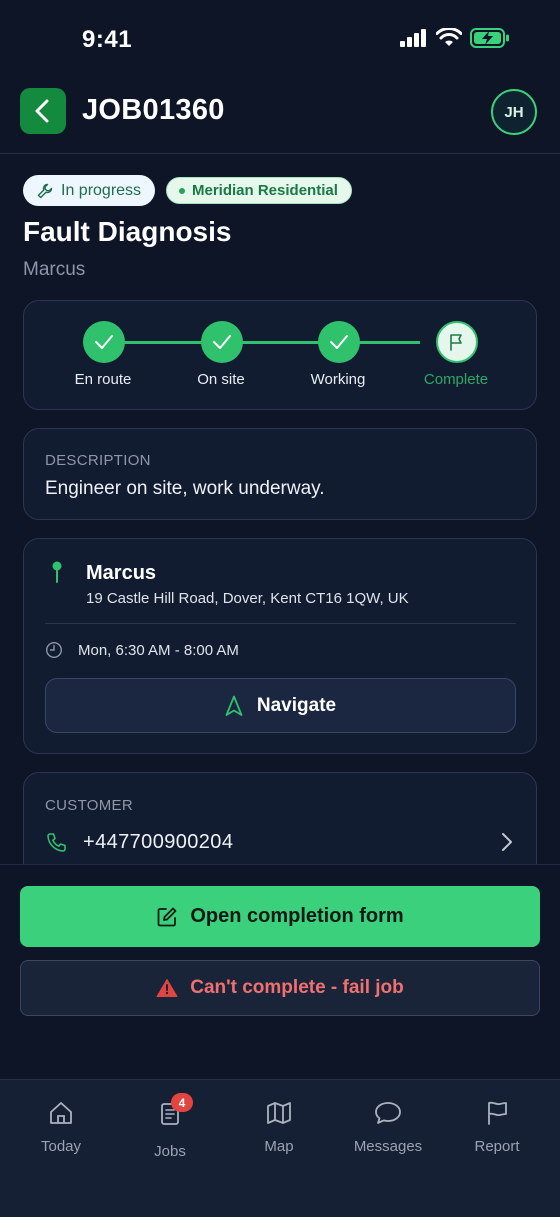 This screenshot has height=1217, width=560. Describe the element at coordinates (388, 1113) in the screenshot. I see `message-icon` at that location.